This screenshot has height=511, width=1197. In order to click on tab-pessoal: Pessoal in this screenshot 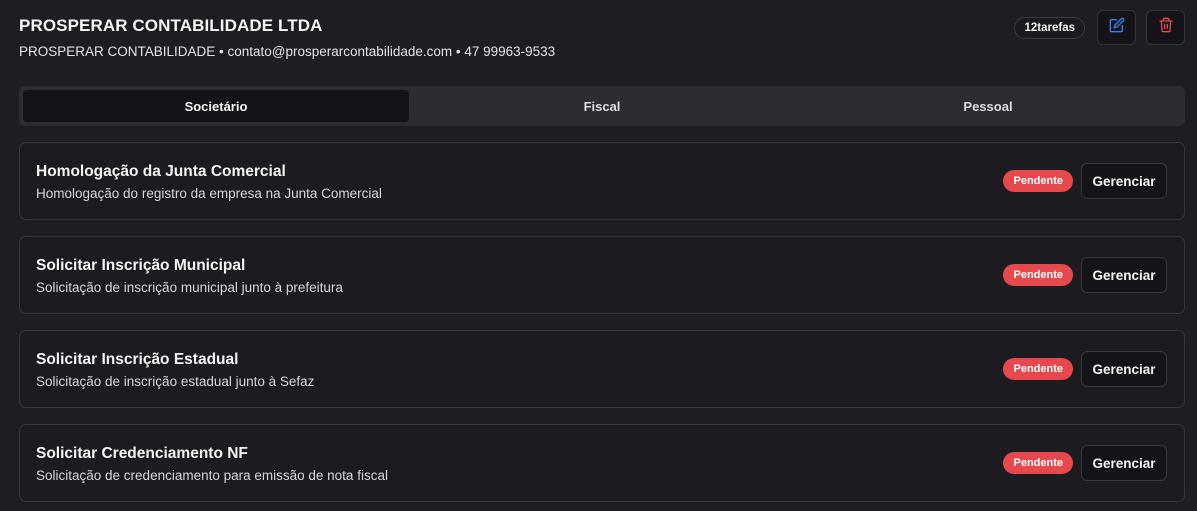, I will do `click(988, 106)`.